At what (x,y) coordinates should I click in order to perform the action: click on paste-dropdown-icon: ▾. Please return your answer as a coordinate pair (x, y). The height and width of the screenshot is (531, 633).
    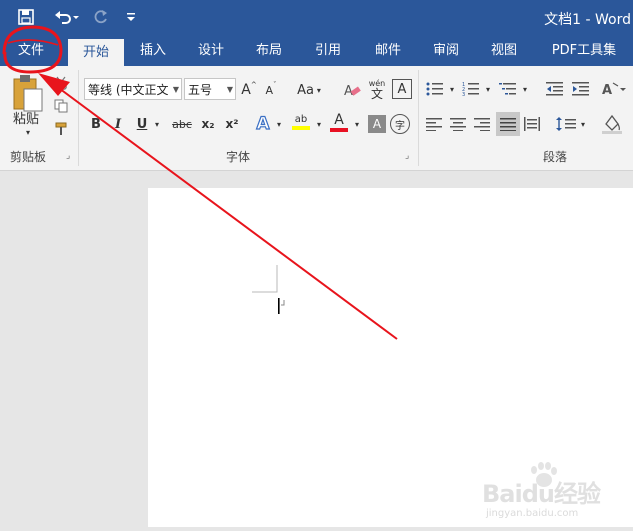
    Looking at the image, I should click on (28, 132).